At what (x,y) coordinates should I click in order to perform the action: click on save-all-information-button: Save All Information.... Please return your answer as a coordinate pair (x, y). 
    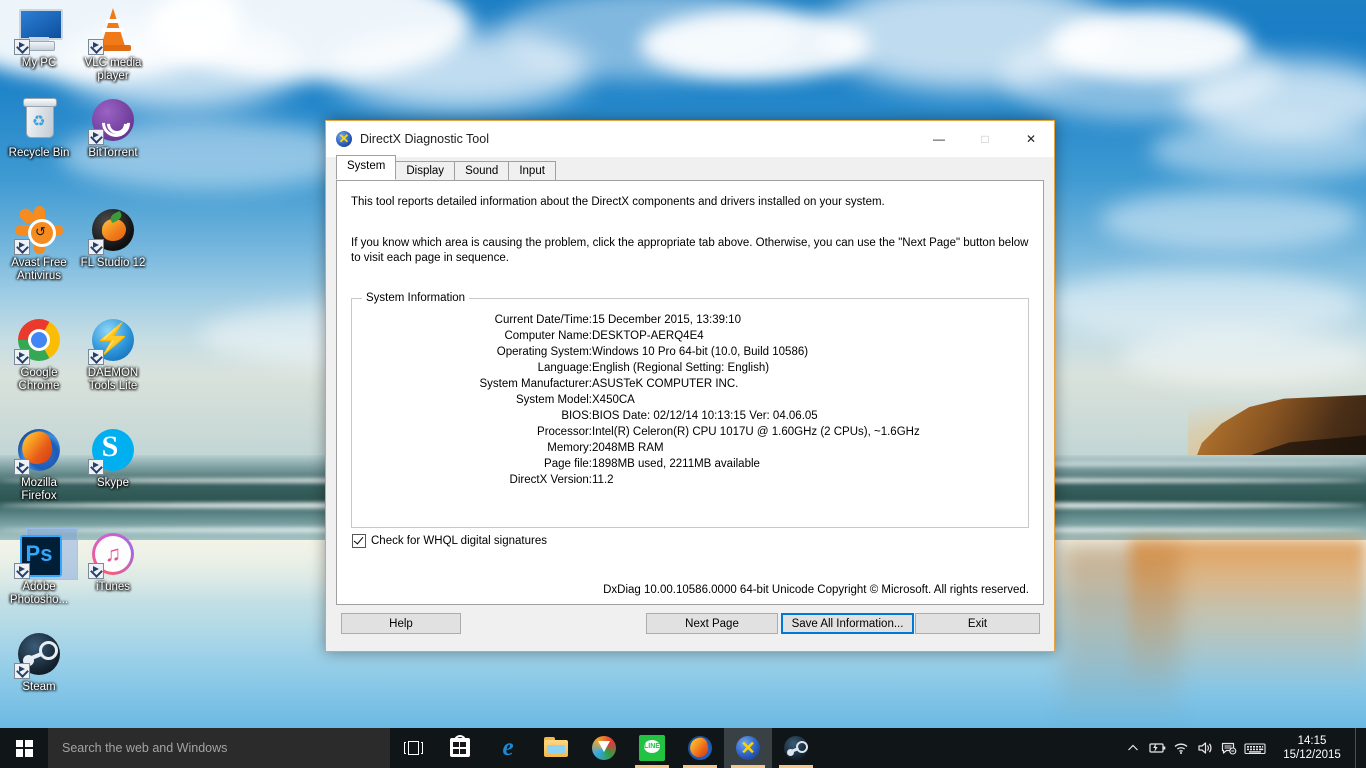
    Looking at the image, I should click on (847, 623).